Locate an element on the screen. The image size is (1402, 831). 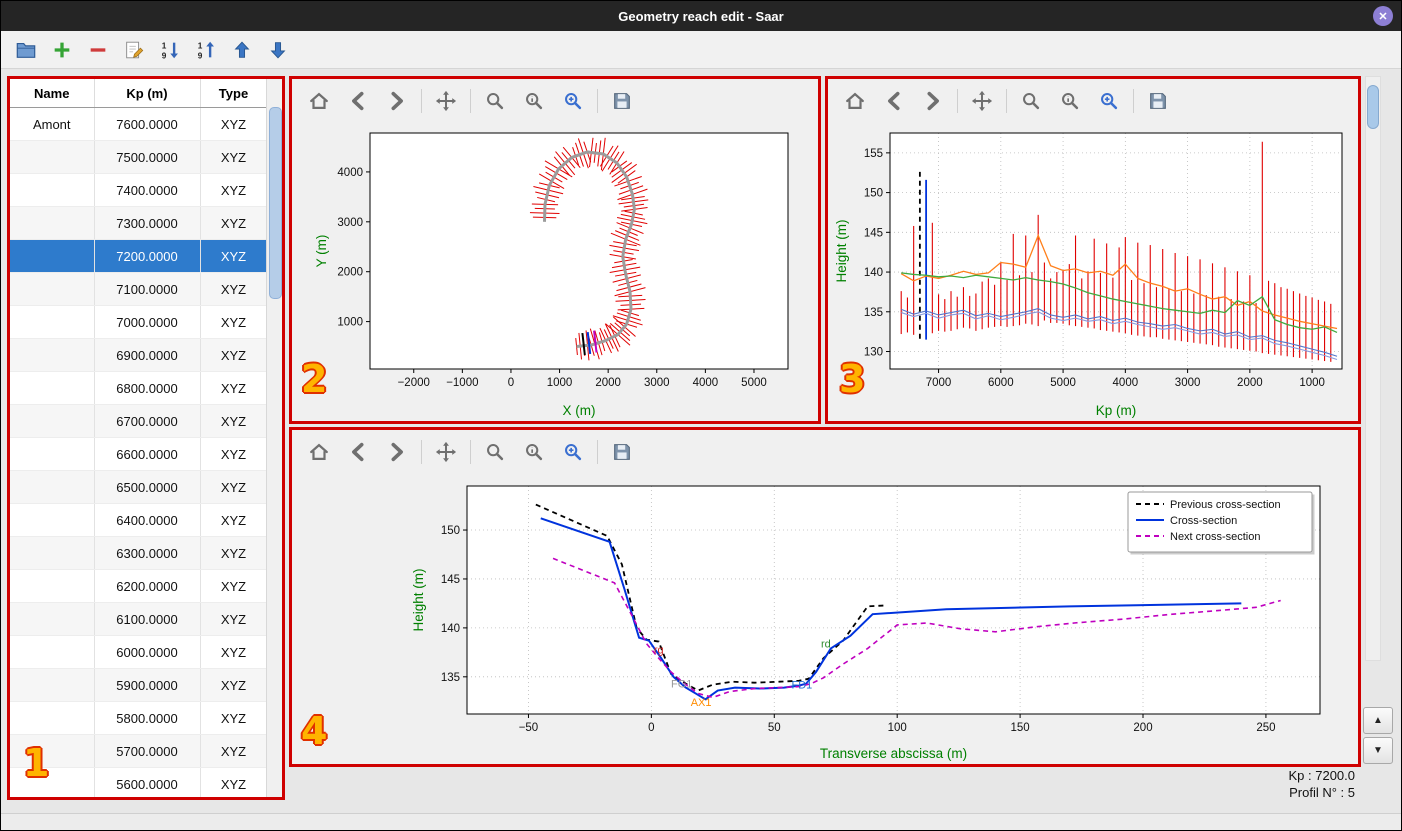
move-down-button is located at coordinates (278, 50).